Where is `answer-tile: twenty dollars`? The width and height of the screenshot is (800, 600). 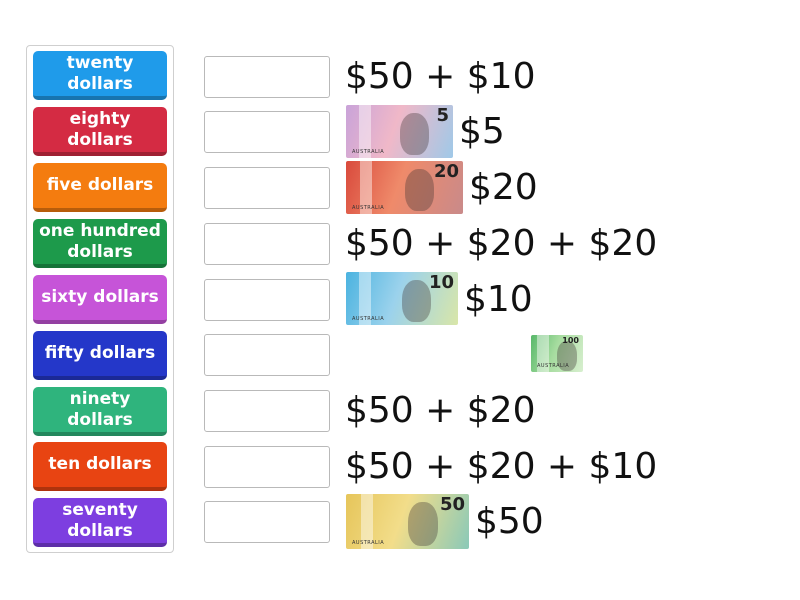 answer-tile: twenty dollars is located at coordinates (100, 75).